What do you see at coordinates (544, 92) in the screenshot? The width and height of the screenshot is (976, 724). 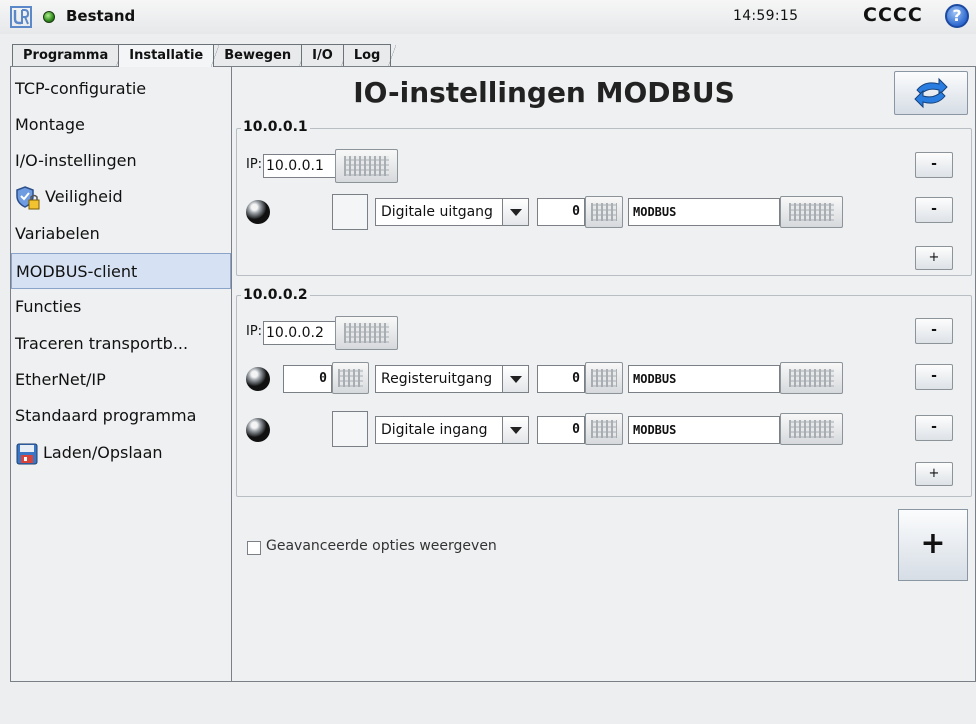 I see `page-title: IO-instellingen MODBUS` at bounding box center [544, 92].